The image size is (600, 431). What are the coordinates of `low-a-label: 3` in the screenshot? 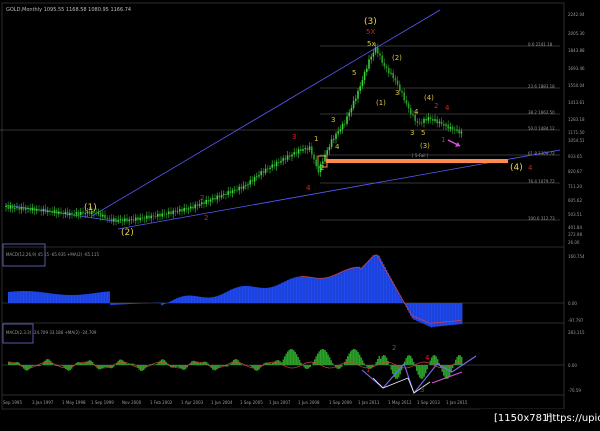 It's located at (412, 133).